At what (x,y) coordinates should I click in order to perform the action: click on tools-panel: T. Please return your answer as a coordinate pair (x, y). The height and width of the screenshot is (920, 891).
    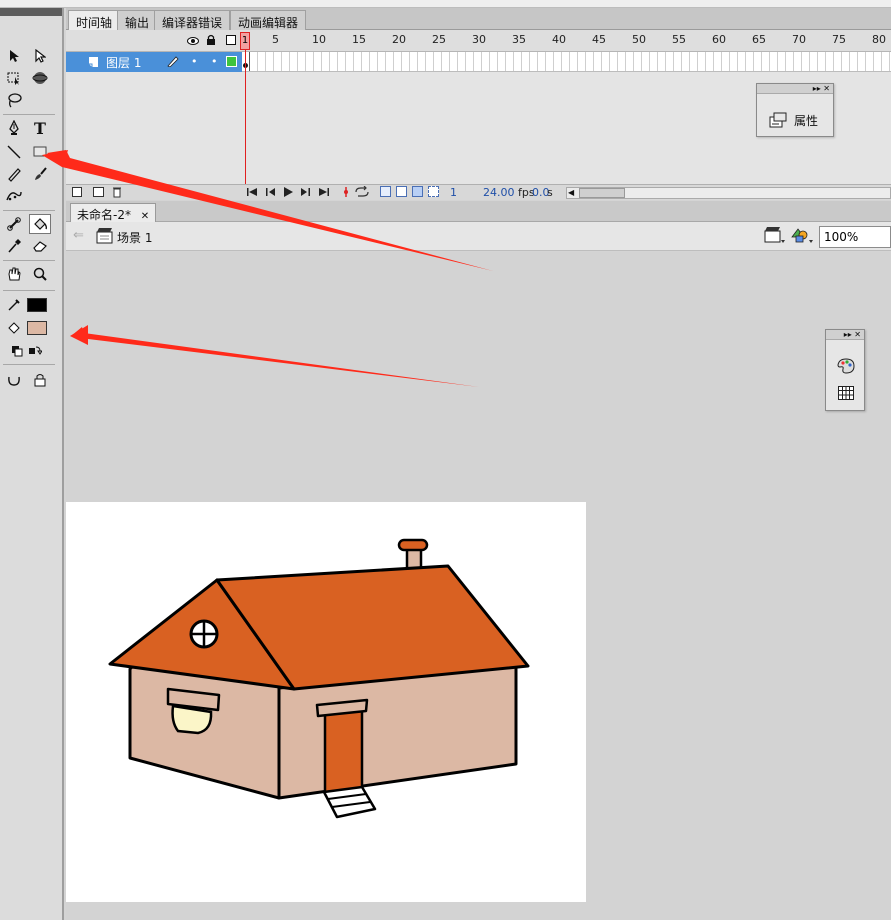
    Looking at the image, I should click on (32, 464).